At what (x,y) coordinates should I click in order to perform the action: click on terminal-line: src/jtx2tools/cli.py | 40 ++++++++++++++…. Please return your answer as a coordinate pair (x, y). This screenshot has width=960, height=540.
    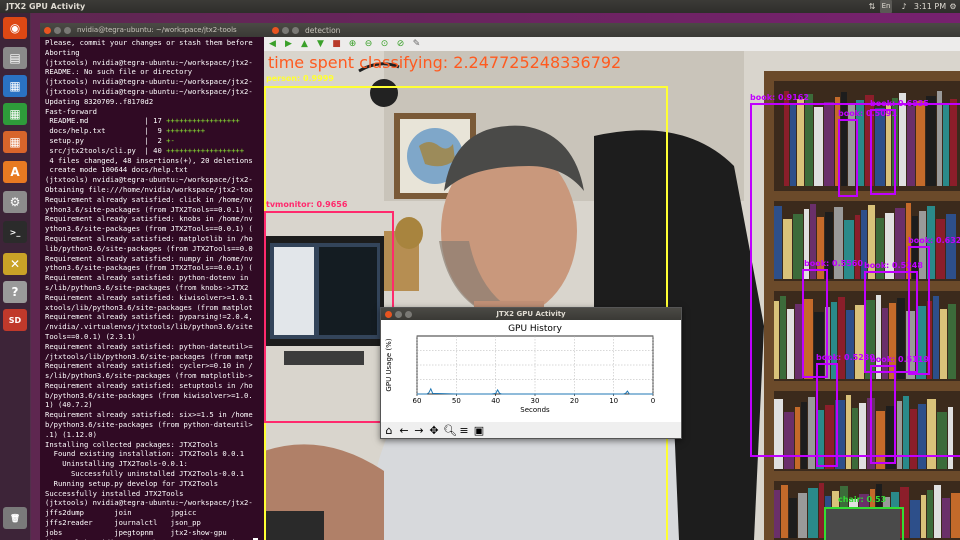
    Looking at the image, I should click on (145, 150).